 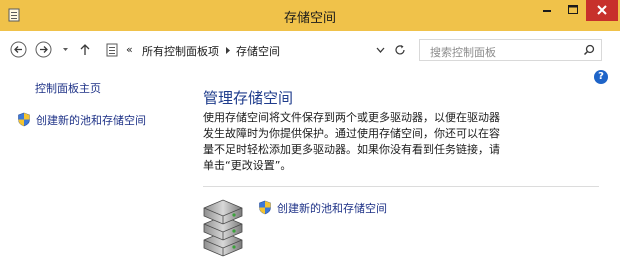 I want to click on help-icon: ?, so click(x=601, y=77).